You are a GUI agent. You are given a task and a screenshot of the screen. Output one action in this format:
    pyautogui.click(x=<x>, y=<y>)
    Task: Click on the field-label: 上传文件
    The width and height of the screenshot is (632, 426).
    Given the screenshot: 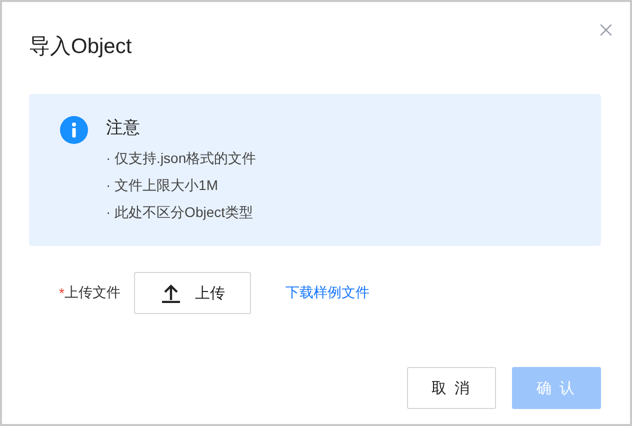 What is the action you would take?
    pyautogui.click(x=92, y=293)
    